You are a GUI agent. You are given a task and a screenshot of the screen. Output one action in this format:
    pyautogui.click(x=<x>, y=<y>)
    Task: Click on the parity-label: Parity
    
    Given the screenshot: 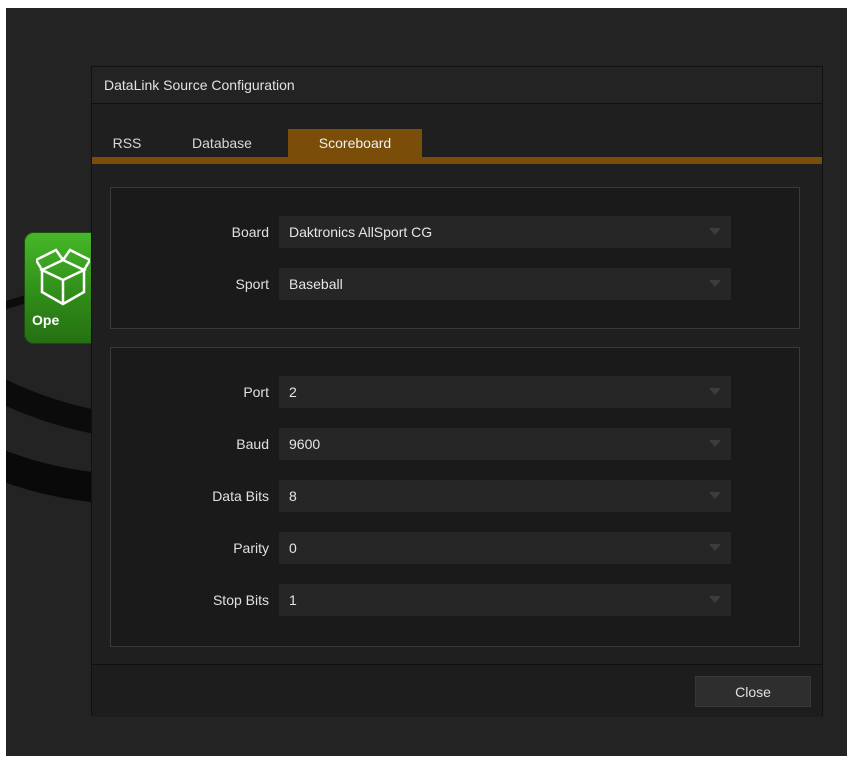 What is the action you would take?
    pyautogui.click(x=251, y=548)
    